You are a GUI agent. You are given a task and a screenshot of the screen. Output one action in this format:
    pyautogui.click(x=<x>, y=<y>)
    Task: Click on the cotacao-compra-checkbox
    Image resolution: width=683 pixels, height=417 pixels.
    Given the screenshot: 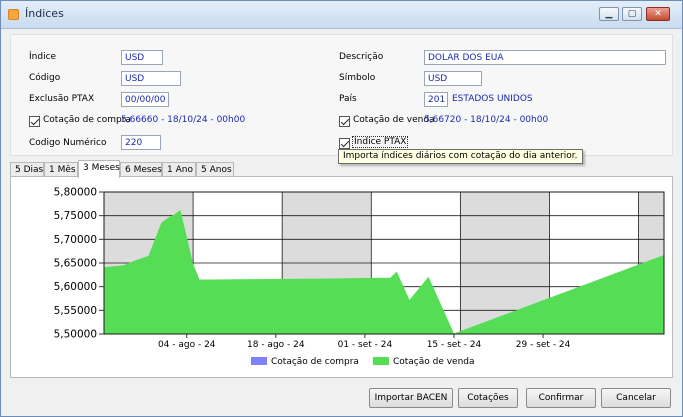 What is the action you would take?
    pyautogui.click(x=34, y=121)
    